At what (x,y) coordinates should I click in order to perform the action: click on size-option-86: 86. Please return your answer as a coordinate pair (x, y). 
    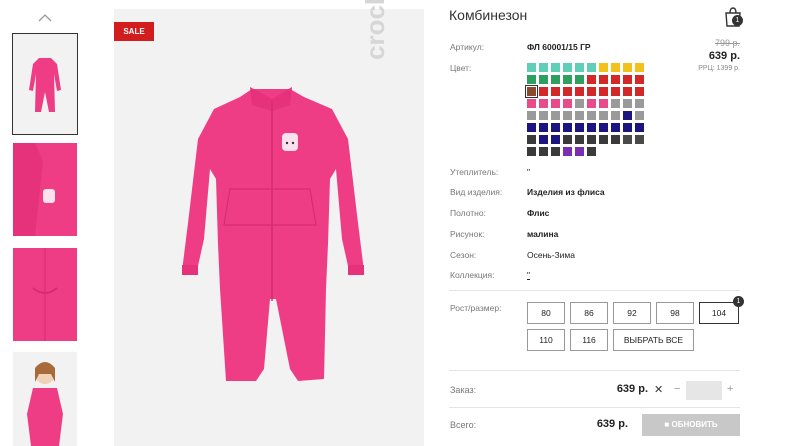
    Looking at the image, I should click on (589, 313).